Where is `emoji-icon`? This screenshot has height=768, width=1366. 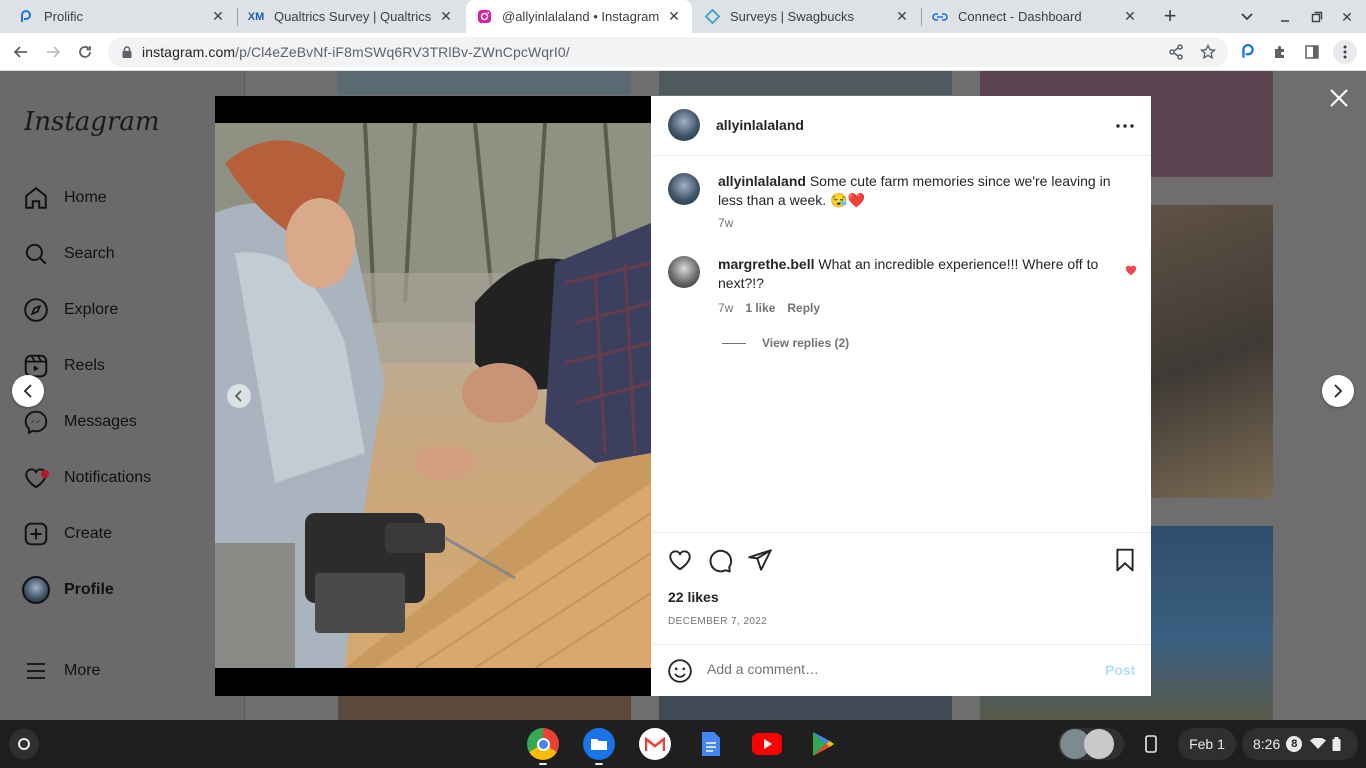
emoji-icon is located at coordinates (680, 671).